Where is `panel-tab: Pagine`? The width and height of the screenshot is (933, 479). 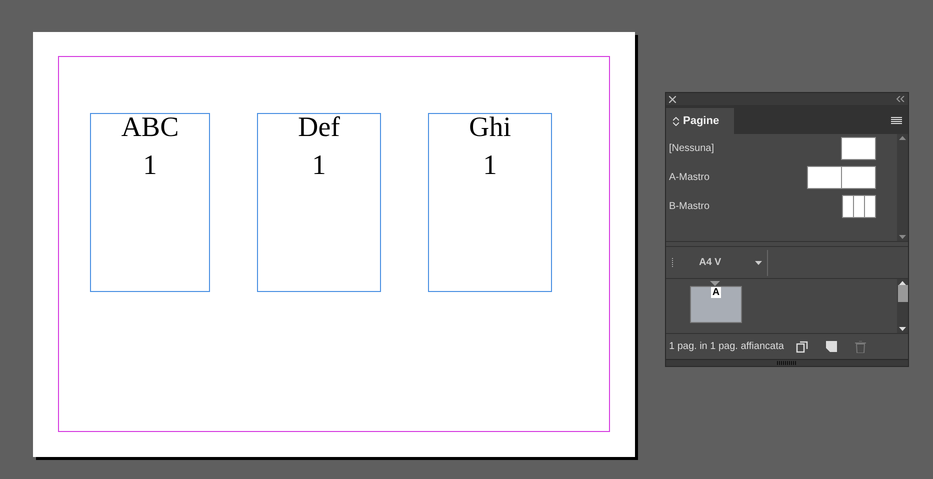 panel-tab: Pagine is located at coordinates (700, 121).